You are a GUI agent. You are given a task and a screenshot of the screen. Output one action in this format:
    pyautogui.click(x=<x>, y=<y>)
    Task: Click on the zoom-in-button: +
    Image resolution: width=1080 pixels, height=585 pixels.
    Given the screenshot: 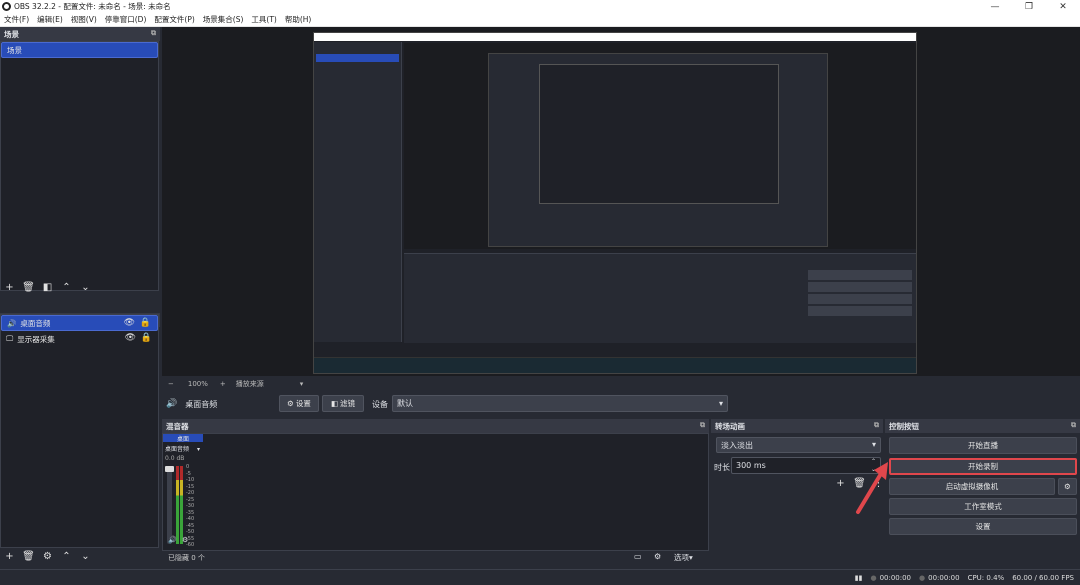 What is the action you would take?
    pyautogui.click(x=223, y=384)
    